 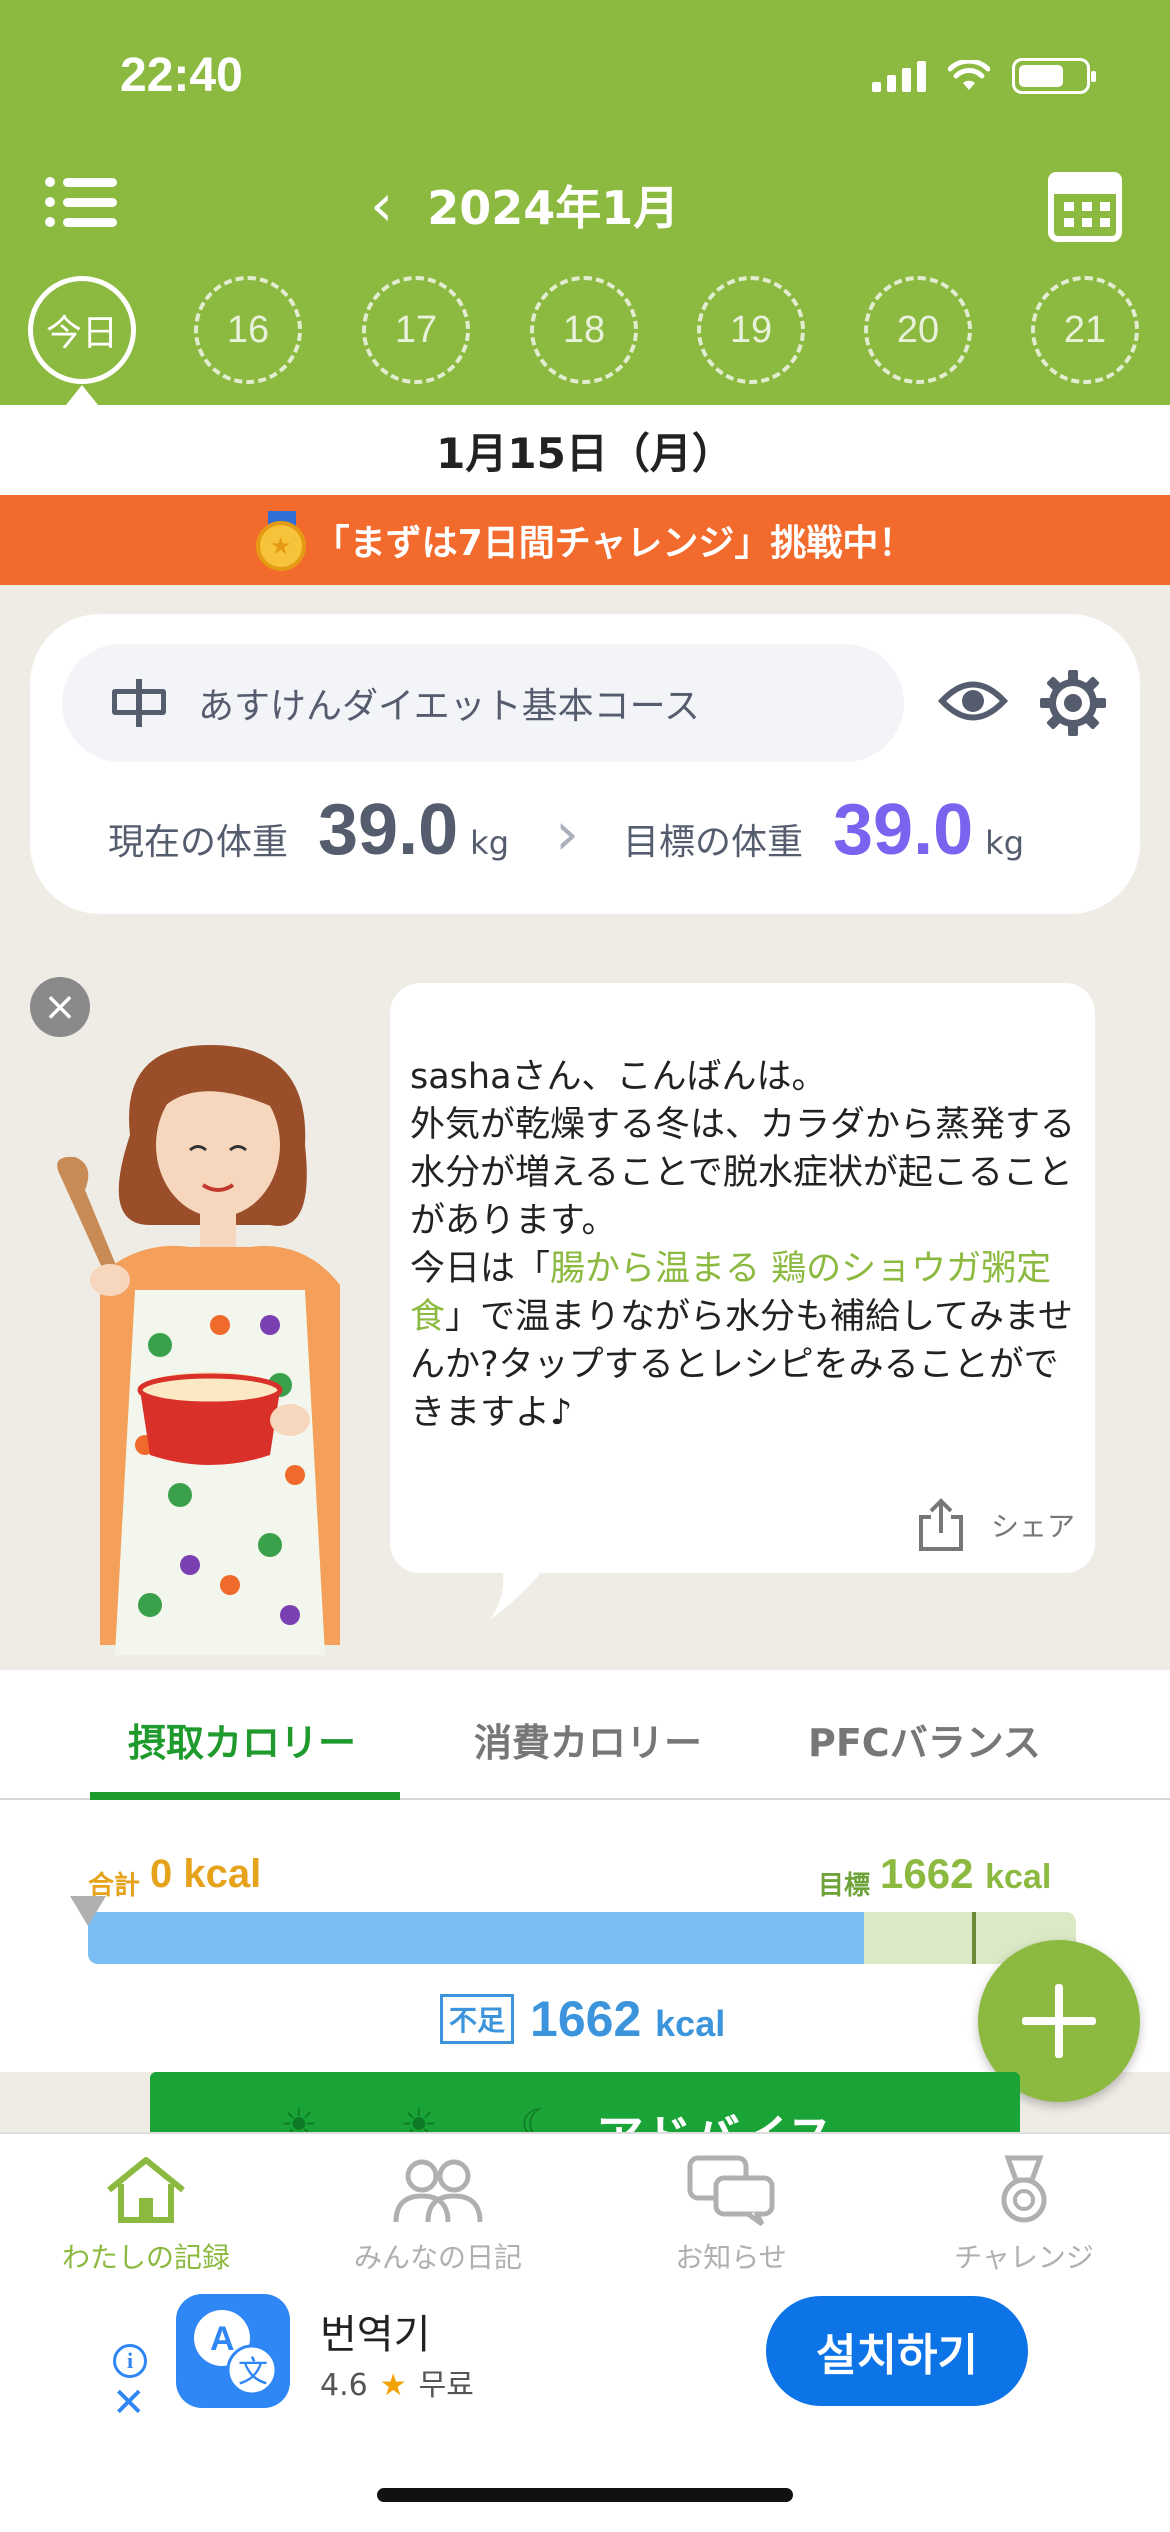 I want to click on goal-marker, so click(x=974, y=1938).